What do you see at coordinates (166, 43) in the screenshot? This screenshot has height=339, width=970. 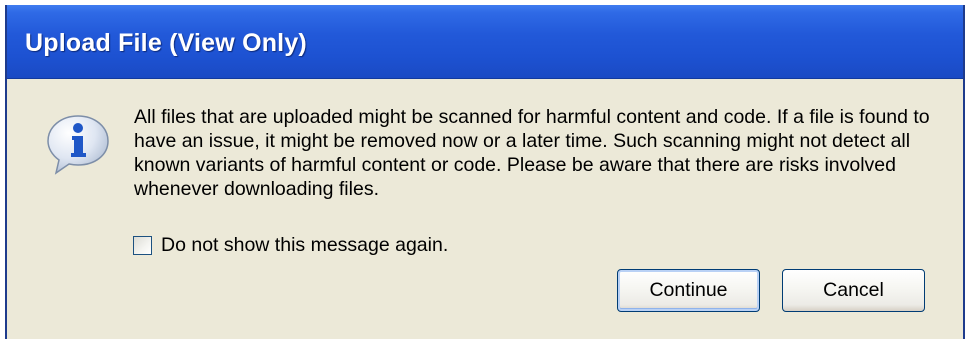 I see `dialog-title: Upload File (View Only)` at bounding box center [166, 43].